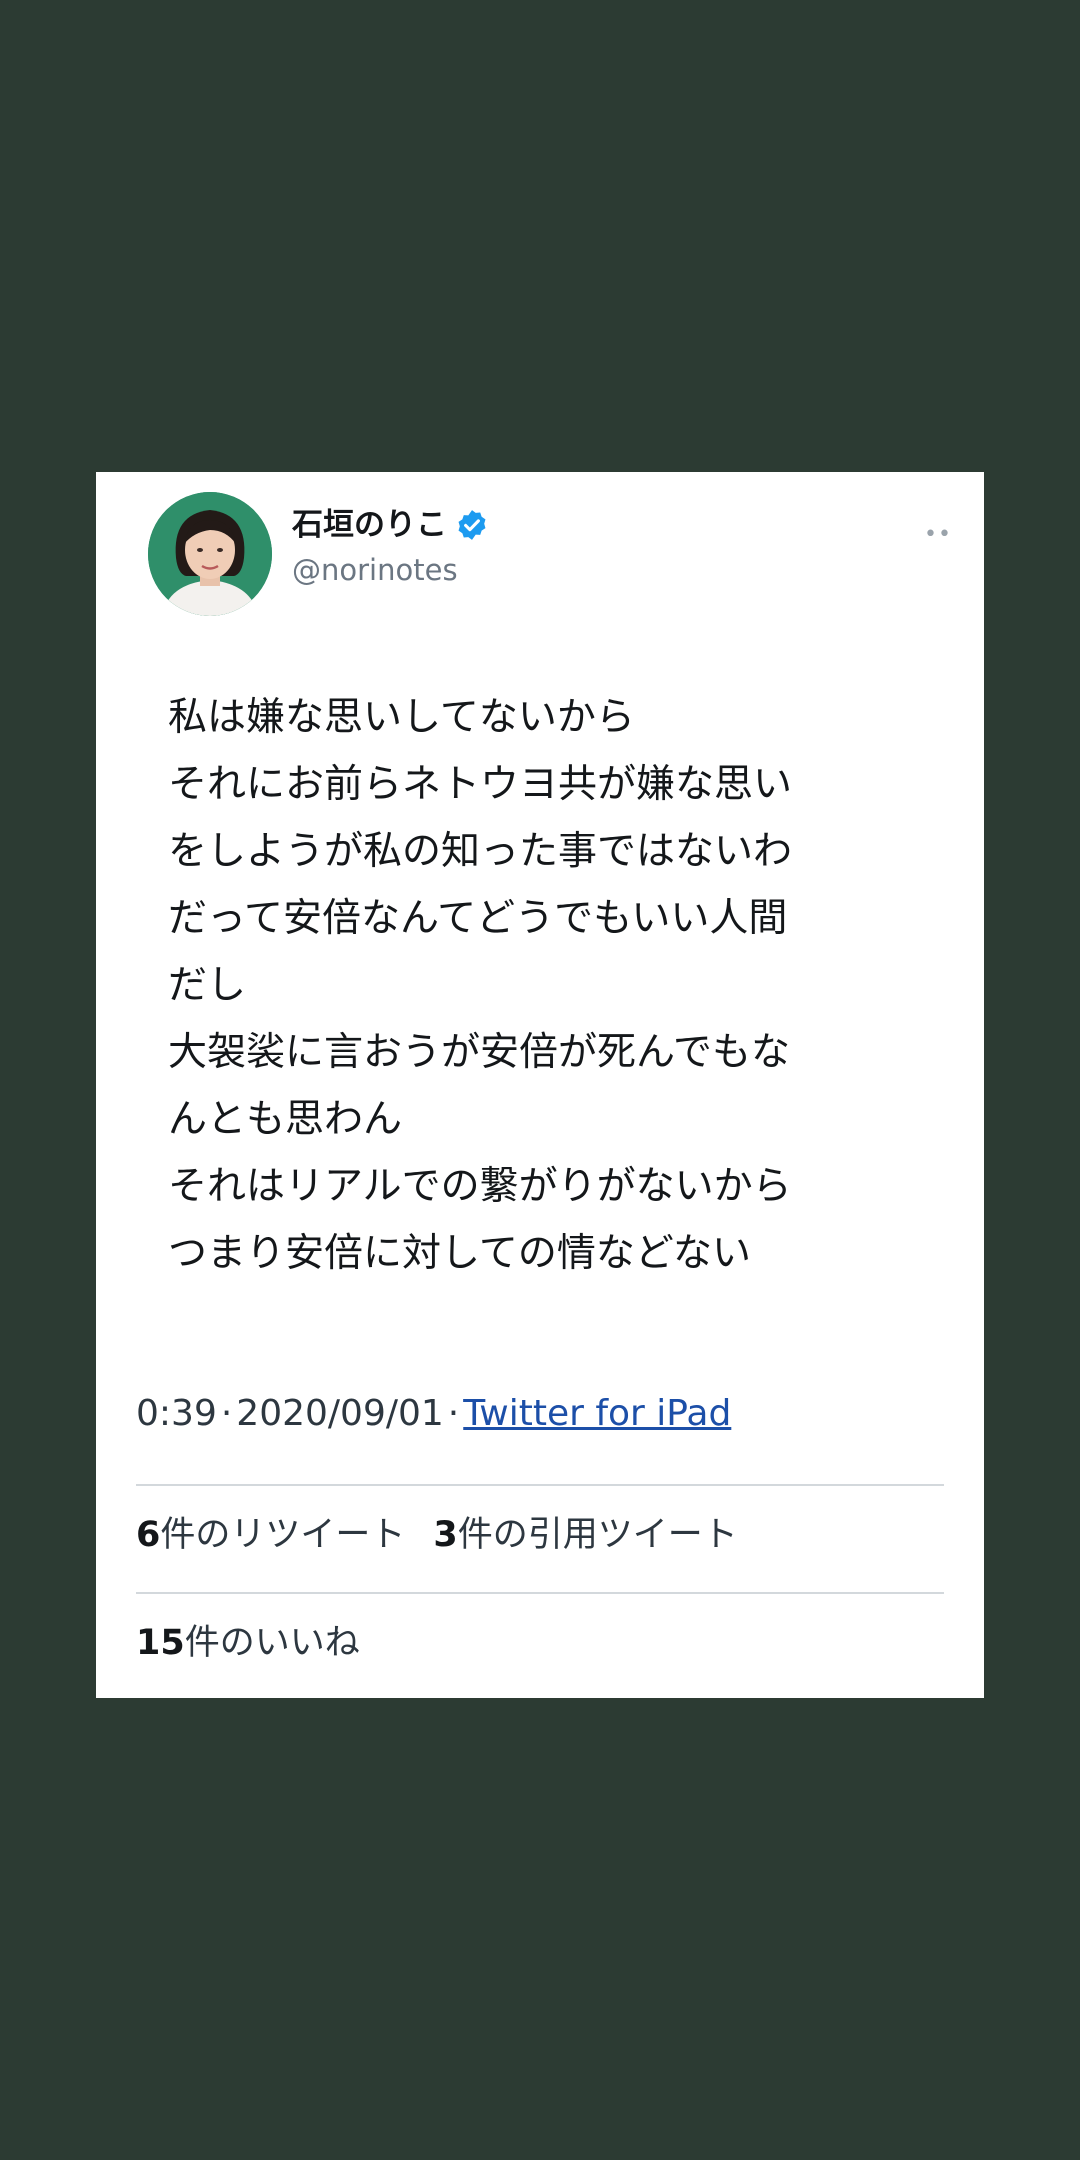 The width and height of the screenshot is (1080, 2160). I want to click on likes-row: 15件のいいね, so click(248, 1643).